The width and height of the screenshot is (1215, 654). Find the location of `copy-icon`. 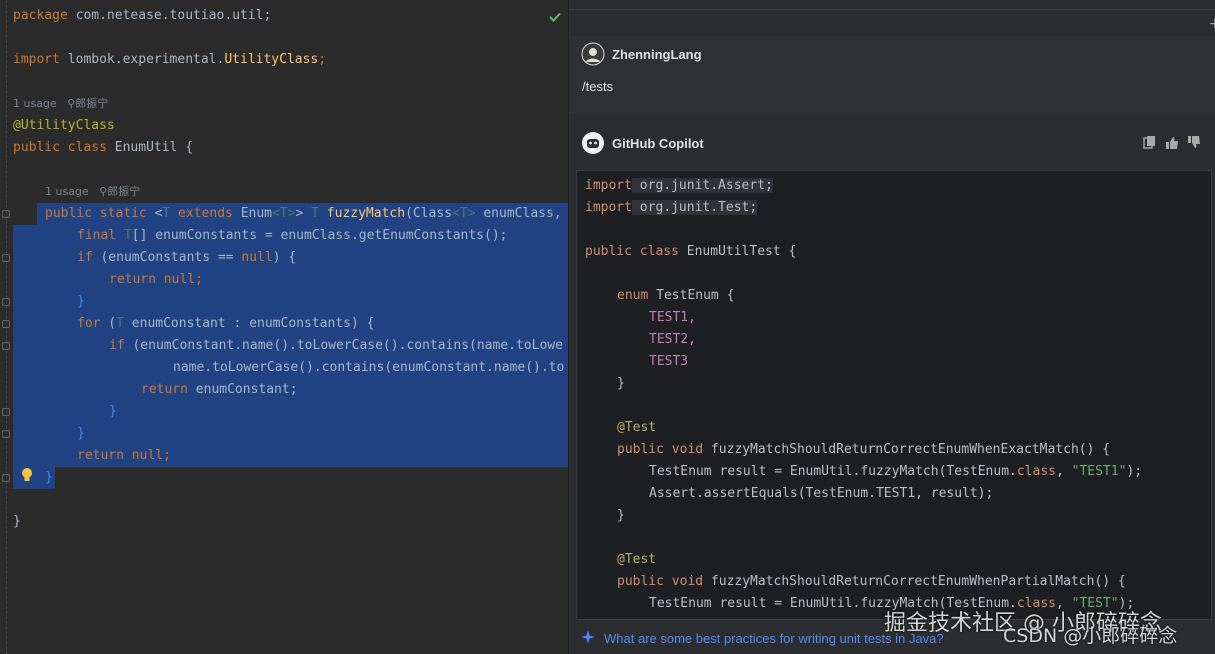

copy-icon is located at coordinates (1150, 142).